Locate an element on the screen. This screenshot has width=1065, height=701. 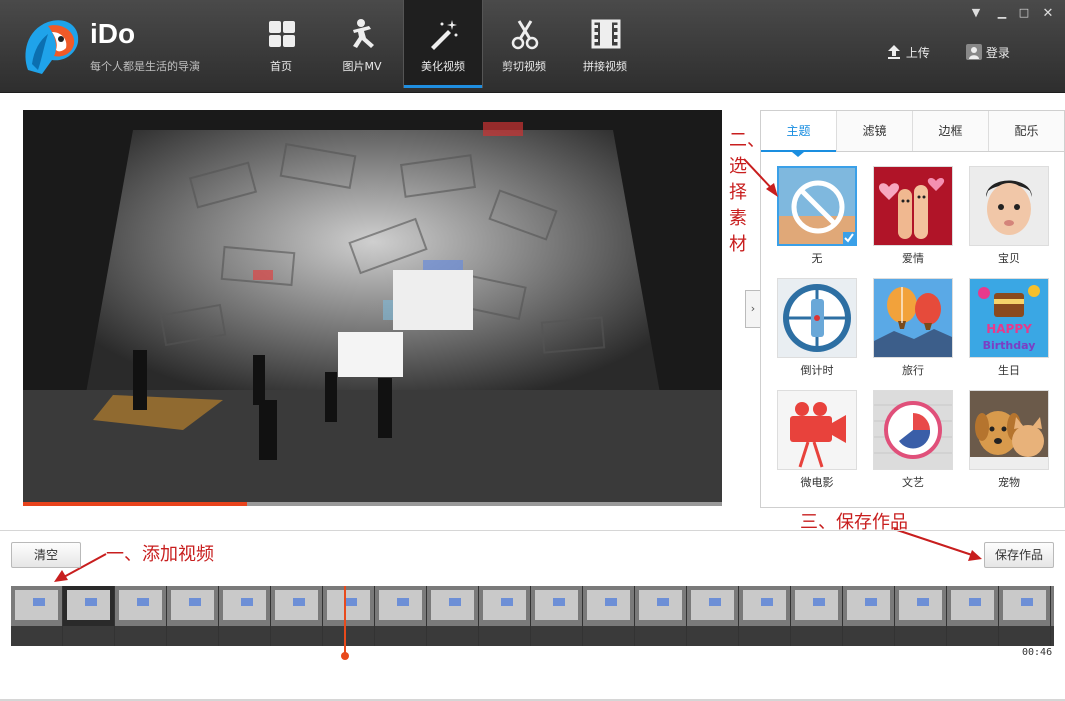
balloon-thumbnail-icon is located at coordinates (913, 318).